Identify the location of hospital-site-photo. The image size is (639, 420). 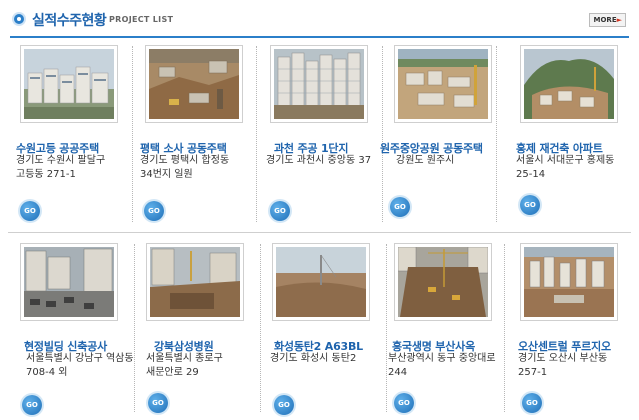
(195, 282).